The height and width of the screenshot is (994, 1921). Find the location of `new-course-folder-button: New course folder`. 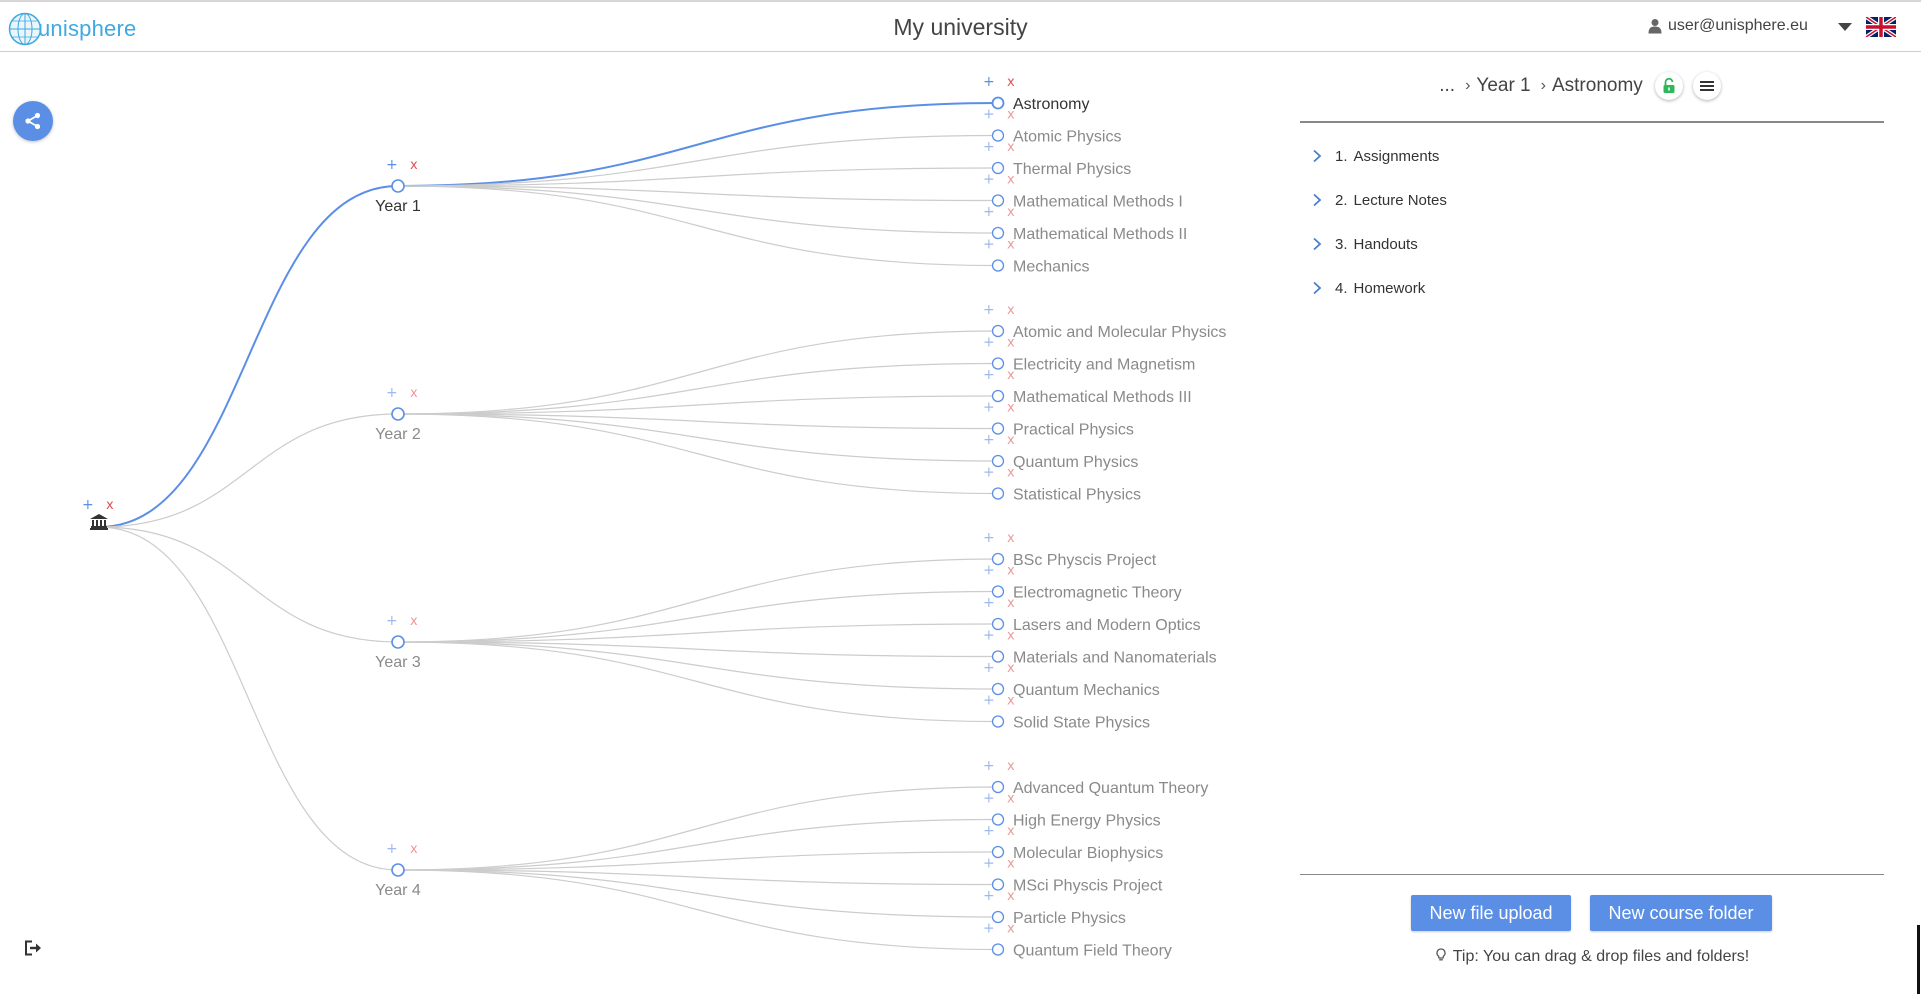

new-course-folder-button: New course folder is located at coordinates (1681, 913).